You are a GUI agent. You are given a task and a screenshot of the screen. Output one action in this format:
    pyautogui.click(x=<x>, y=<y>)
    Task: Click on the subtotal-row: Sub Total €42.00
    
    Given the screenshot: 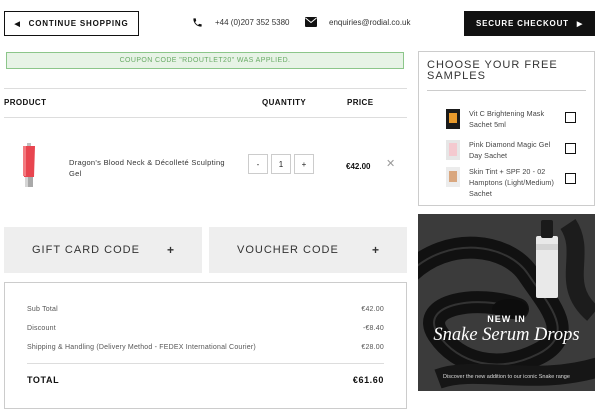 What is the action you would take?
    pyautogui.click(x=205, y=309)
    